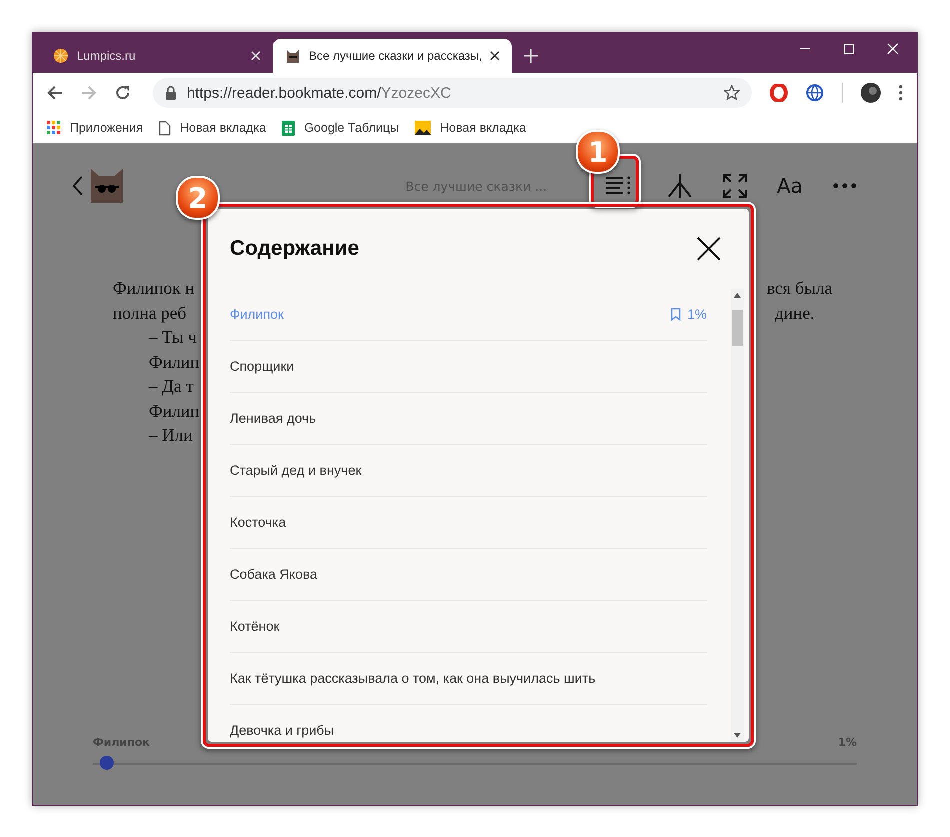 This screenshot has width=950, height=837. Describe the element at coordinates (790, 186) in the screenshot. I see `font-settings-button: Aa` at that location.